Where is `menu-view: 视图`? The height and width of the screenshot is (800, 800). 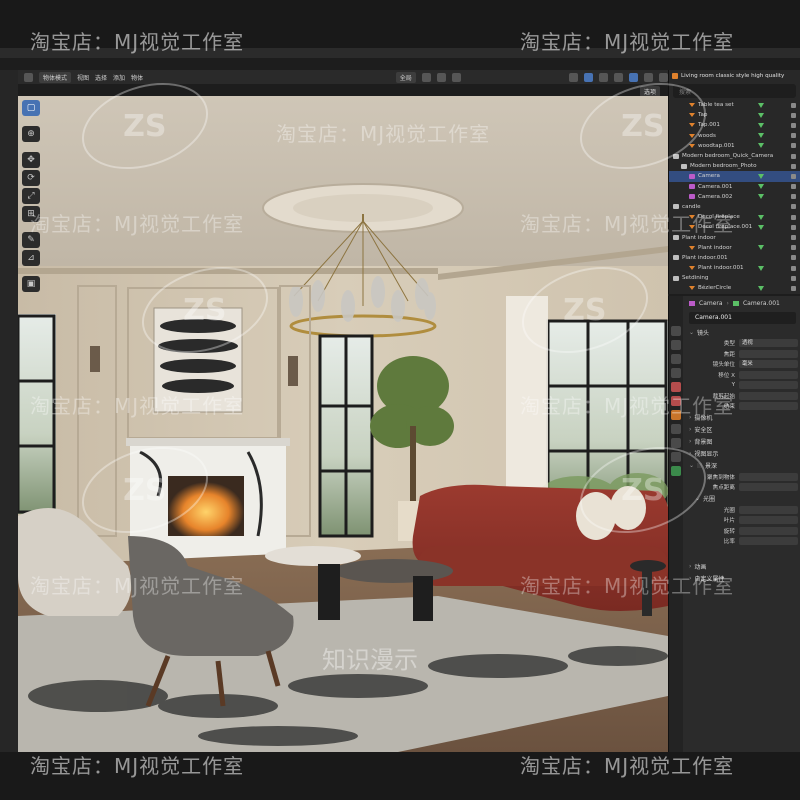
menu-view: 视图 is located at coordinates (83, 77).